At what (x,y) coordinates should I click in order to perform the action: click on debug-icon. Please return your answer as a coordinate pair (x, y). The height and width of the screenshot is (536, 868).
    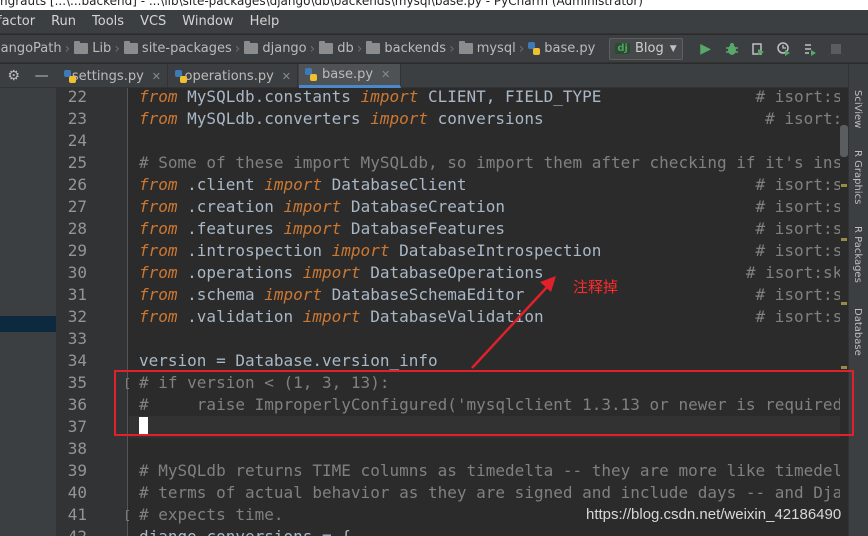
    Looking at the image, I should click on (732, 49).